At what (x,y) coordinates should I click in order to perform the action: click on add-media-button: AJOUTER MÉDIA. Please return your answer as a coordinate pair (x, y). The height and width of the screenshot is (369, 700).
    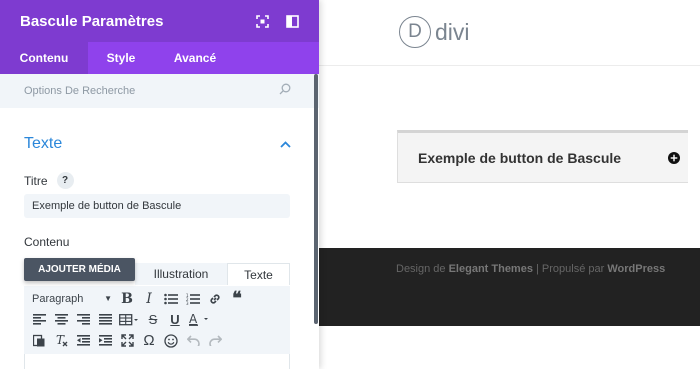
    Looking at the image, I should click on (79, 269).